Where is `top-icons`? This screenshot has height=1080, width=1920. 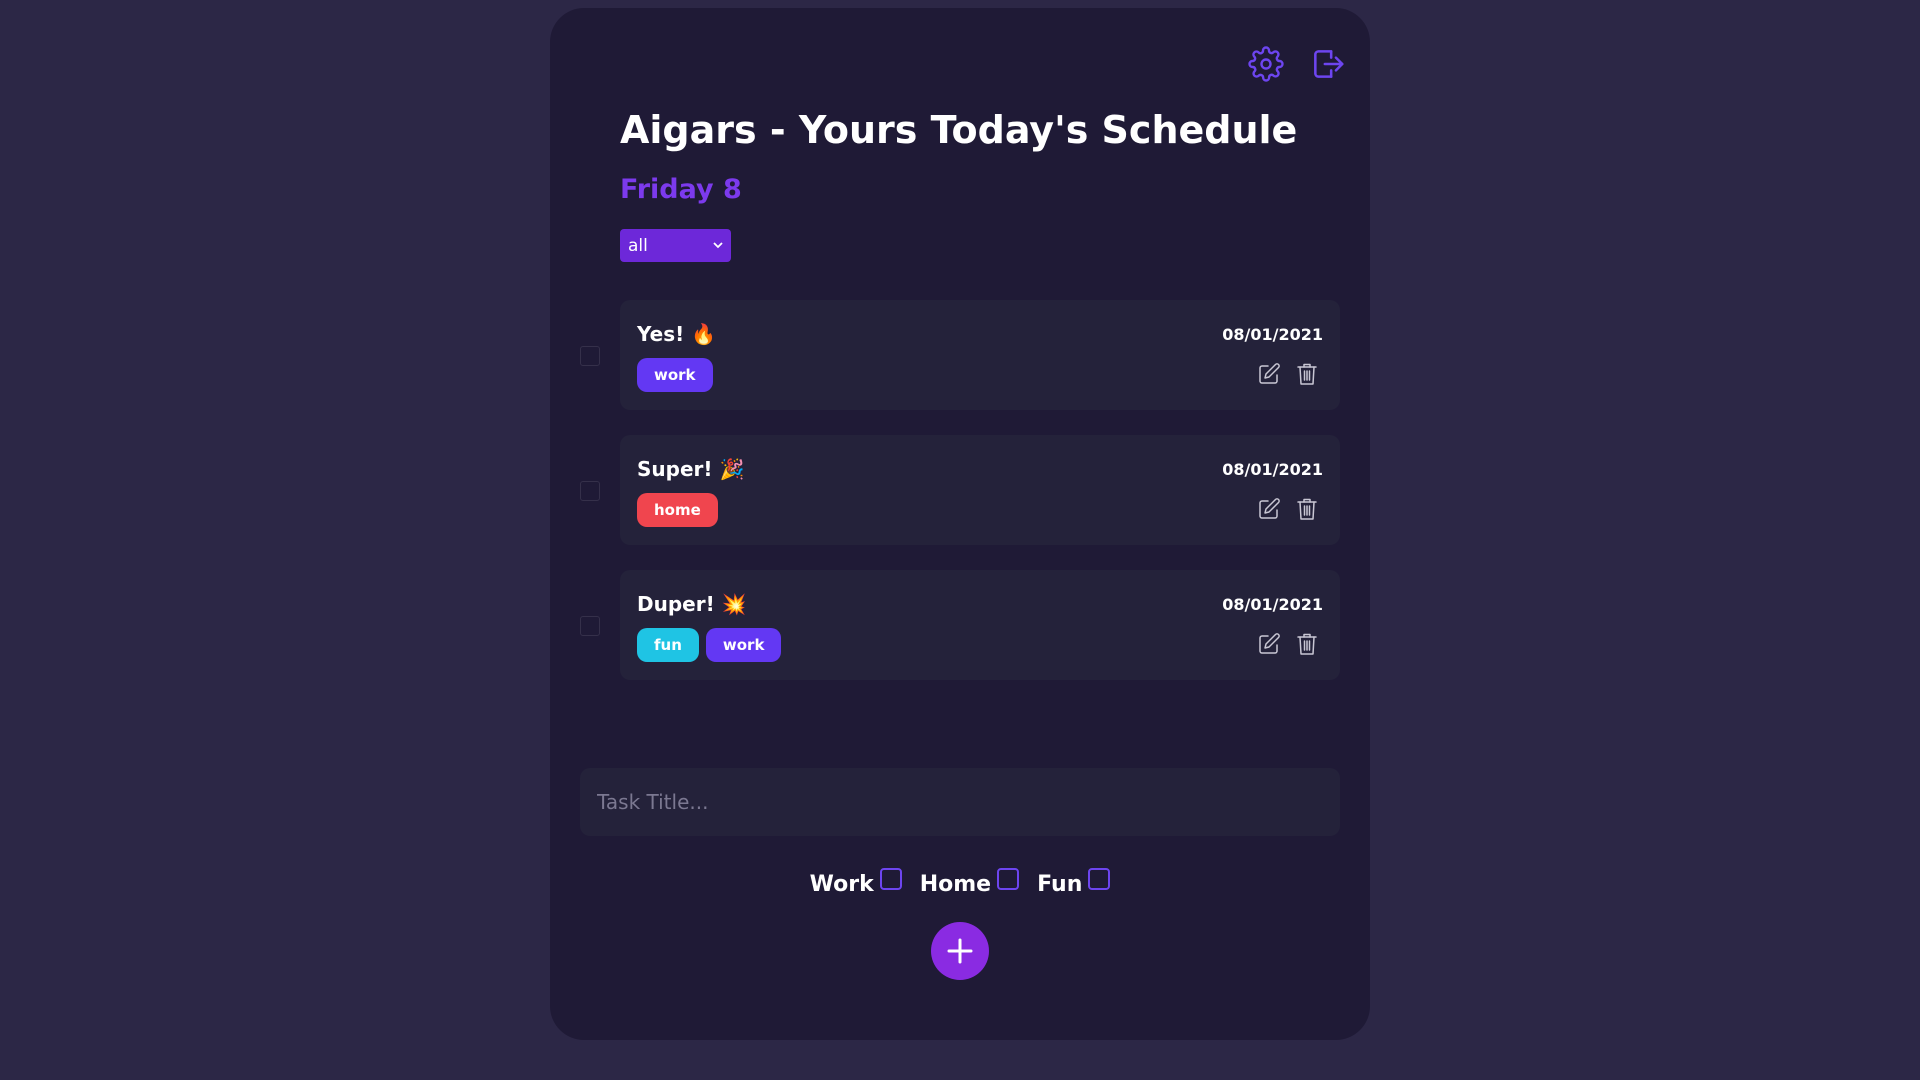
top-icons is located at coordinates (1297, 64).